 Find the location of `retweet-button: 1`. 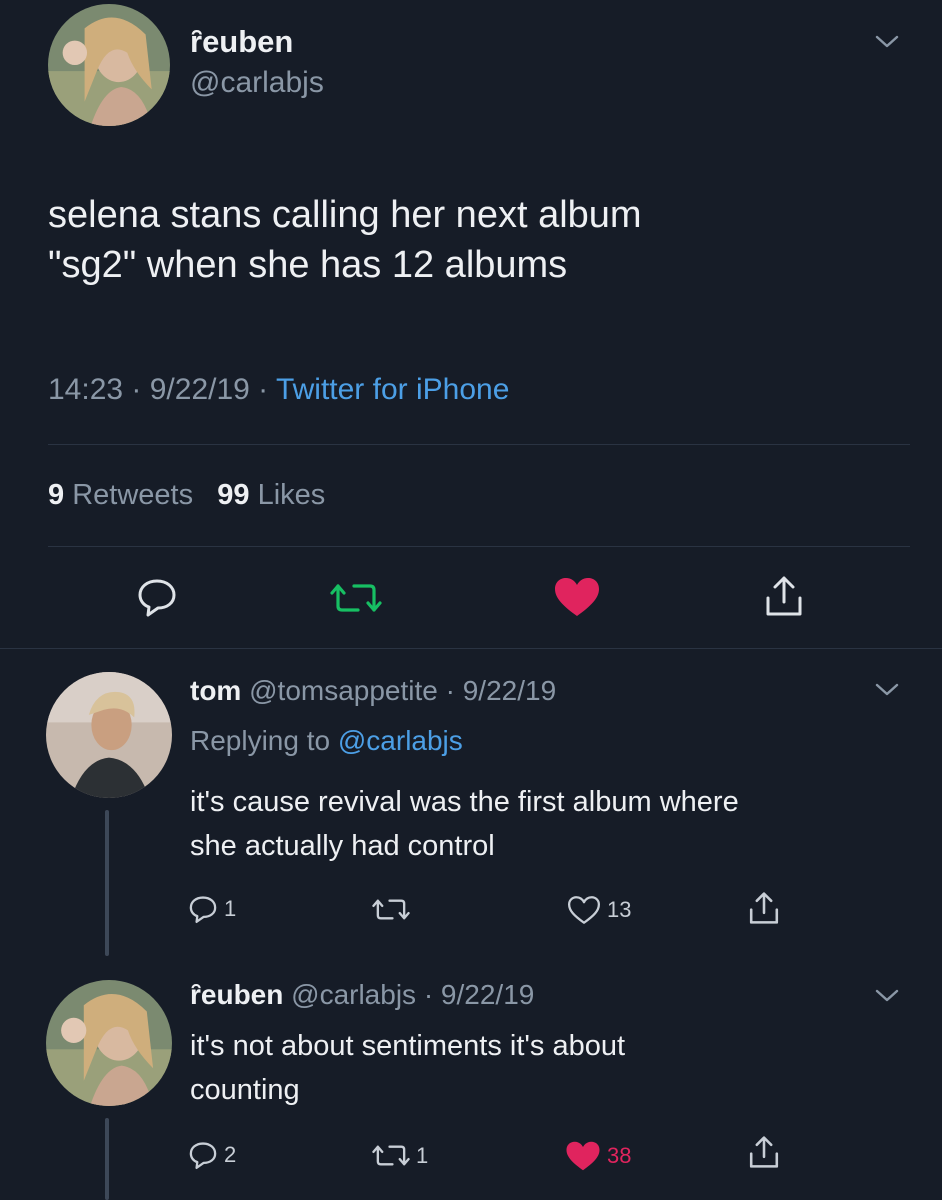

retweet-button: 1 is located at coordinates (400, 1155).